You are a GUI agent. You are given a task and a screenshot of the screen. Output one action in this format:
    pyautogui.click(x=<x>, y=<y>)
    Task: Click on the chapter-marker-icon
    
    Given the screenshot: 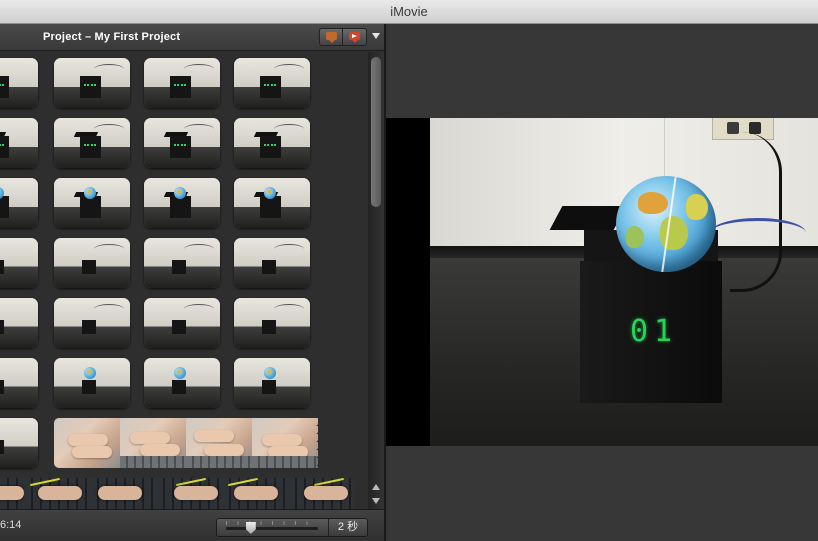 What is the action you would take?
    pyautogui.click(x=354, y=37)
    